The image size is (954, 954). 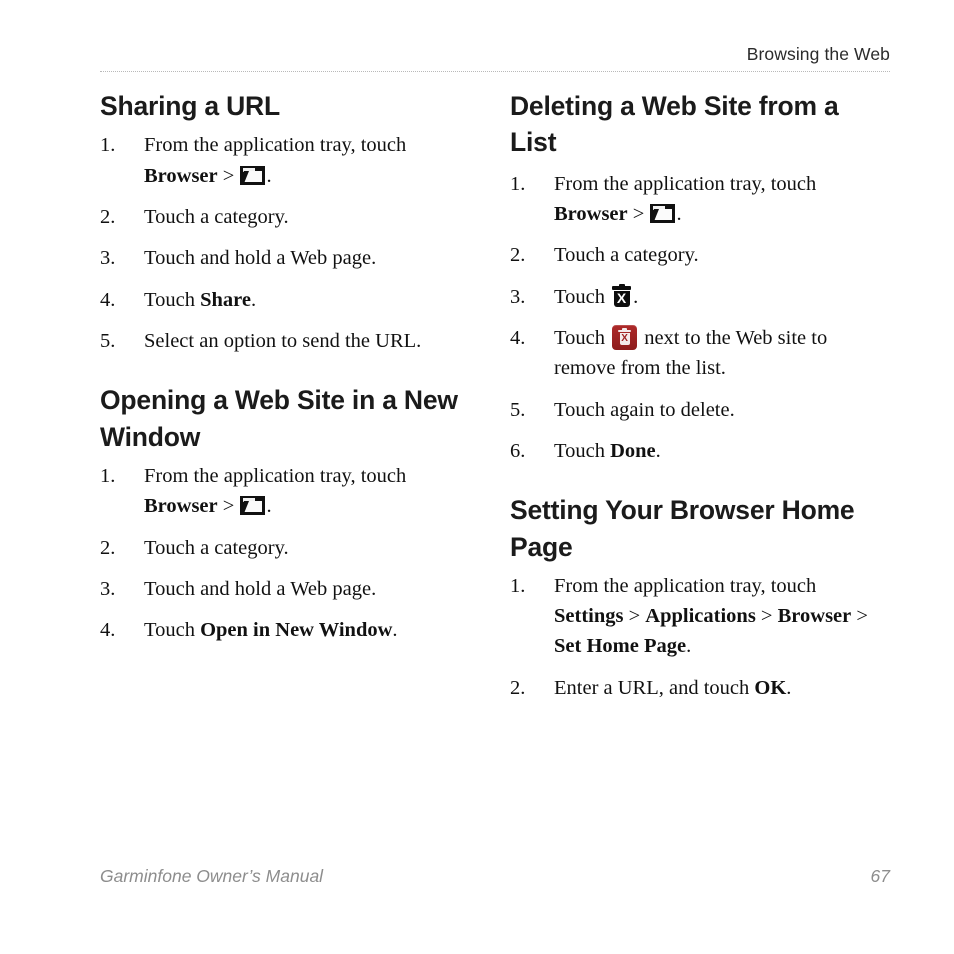 I want to click on step-item: 2. Enter a URL, and touch OK., so click(x=696, y=688).